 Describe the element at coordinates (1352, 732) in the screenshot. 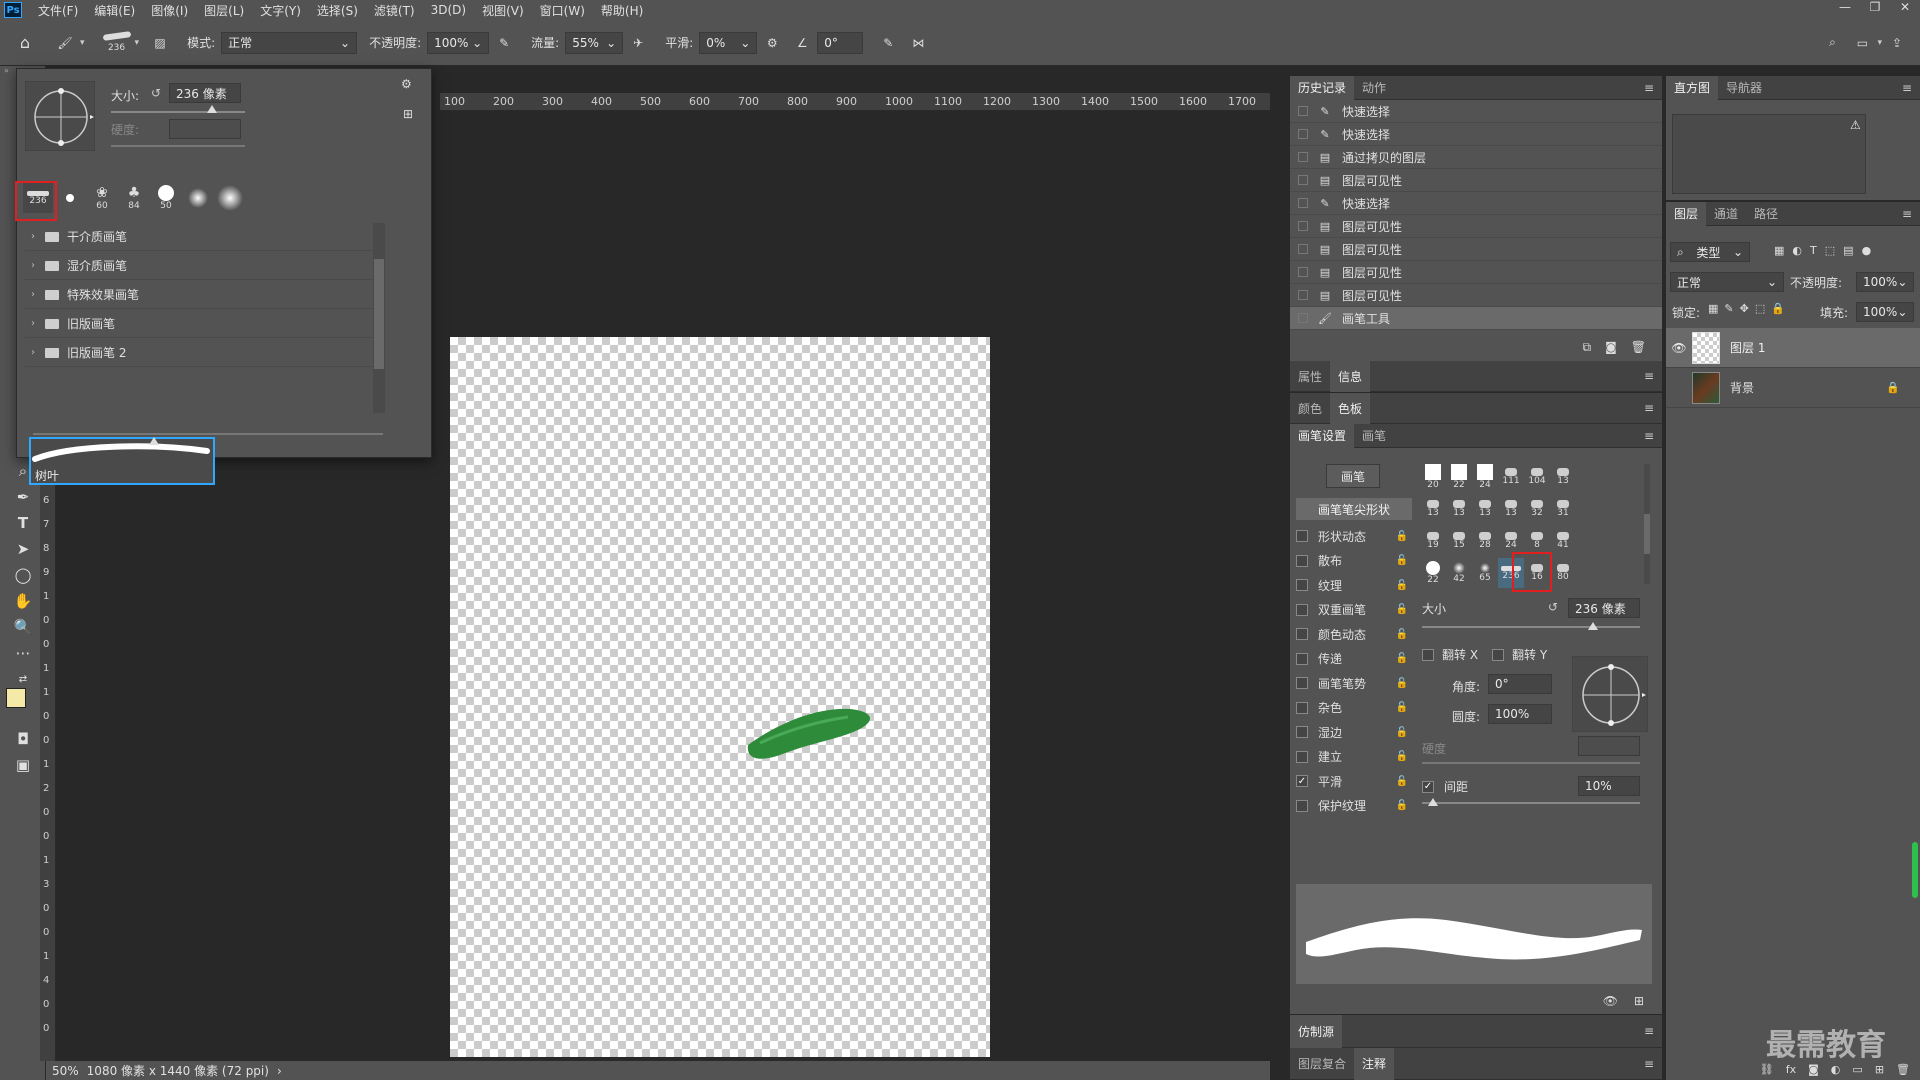

I see `brush-option-item: 湿边 🔓` at that location.